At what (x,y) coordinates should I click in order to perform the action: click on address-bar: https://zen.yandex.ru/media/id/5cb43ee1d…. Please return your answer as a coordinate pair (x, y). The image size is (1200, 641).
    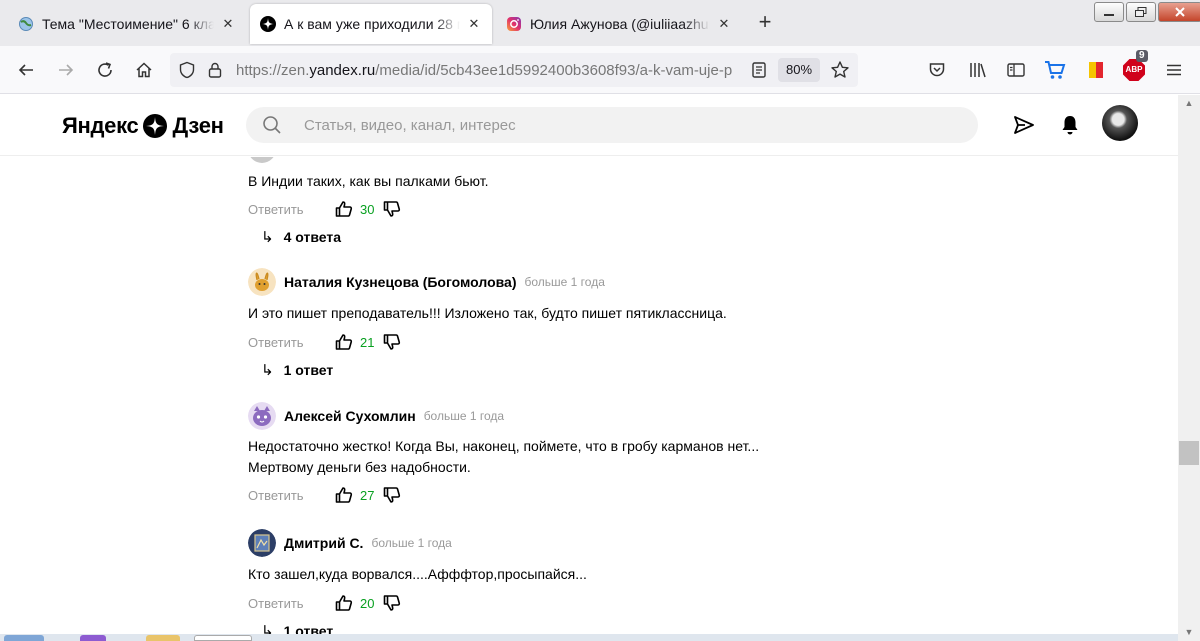
    Looking at the image, I should click on (514, 70).